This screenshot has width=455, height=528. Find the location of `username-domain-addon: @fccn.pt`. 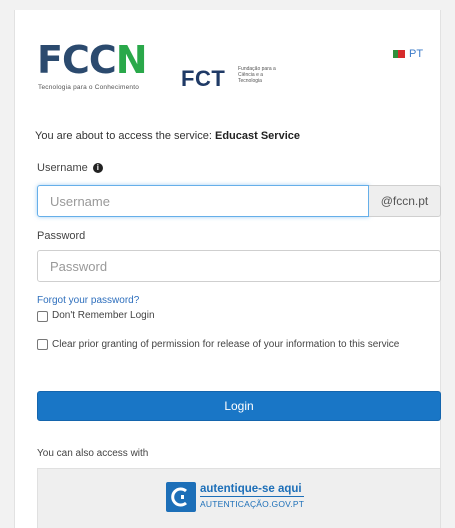

username-domain-addon: @fccn.pt is located at coordinates (405, 201).